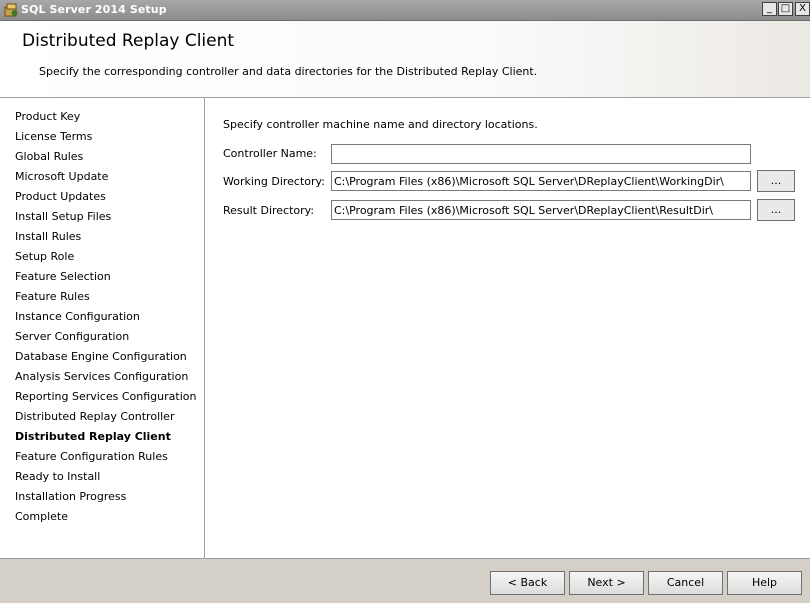  Describe the element at coordinates (63, 216) in the screenshot. I see `sidebar-item: Install Setup Files` at that location.